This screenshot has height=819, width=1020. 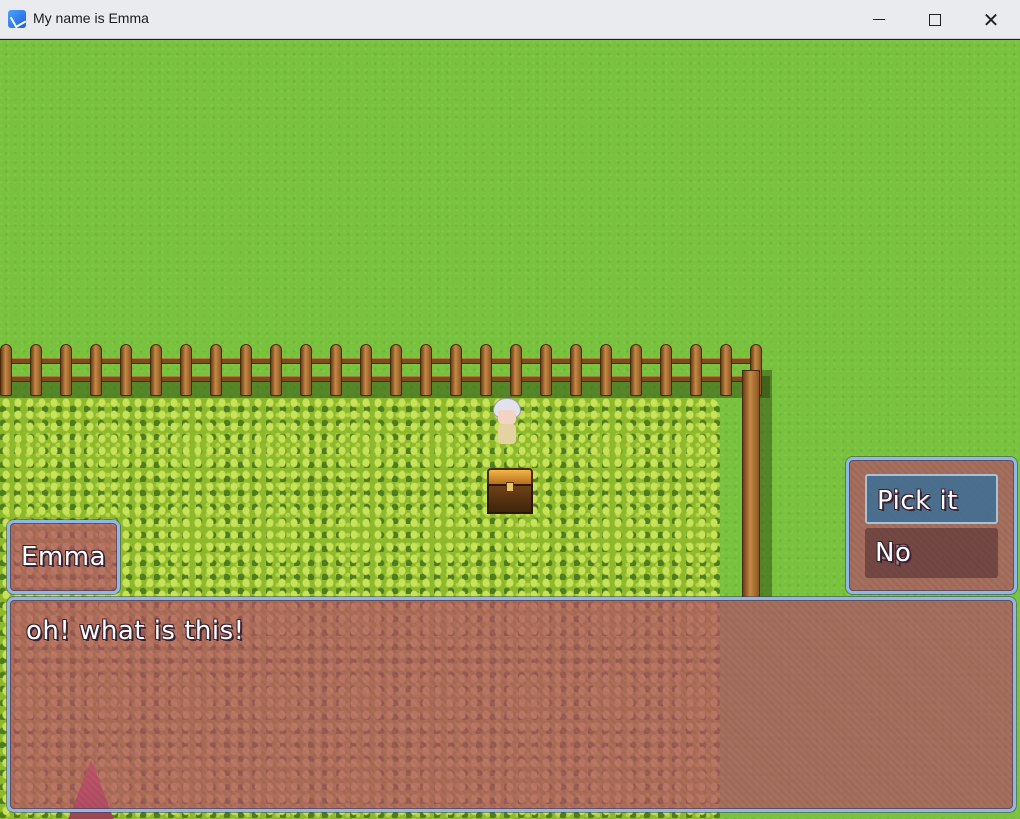 What do you see at coordinates (17, 19) in the screenshot?
I see `game-app-icon` at bounding box center [17, 19].